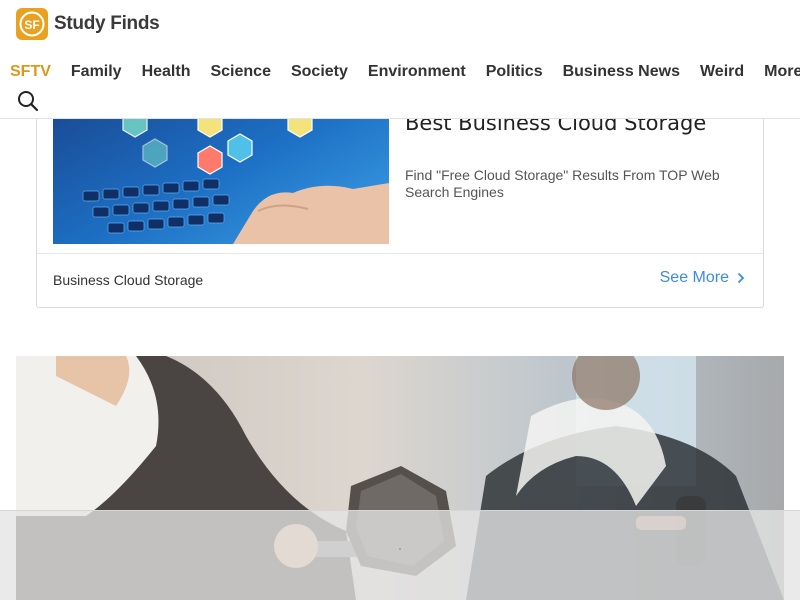 This screenshot has width=800, height=600. I want to click on ad-footer-label: Business Cloud Storage, so click(128, 280).